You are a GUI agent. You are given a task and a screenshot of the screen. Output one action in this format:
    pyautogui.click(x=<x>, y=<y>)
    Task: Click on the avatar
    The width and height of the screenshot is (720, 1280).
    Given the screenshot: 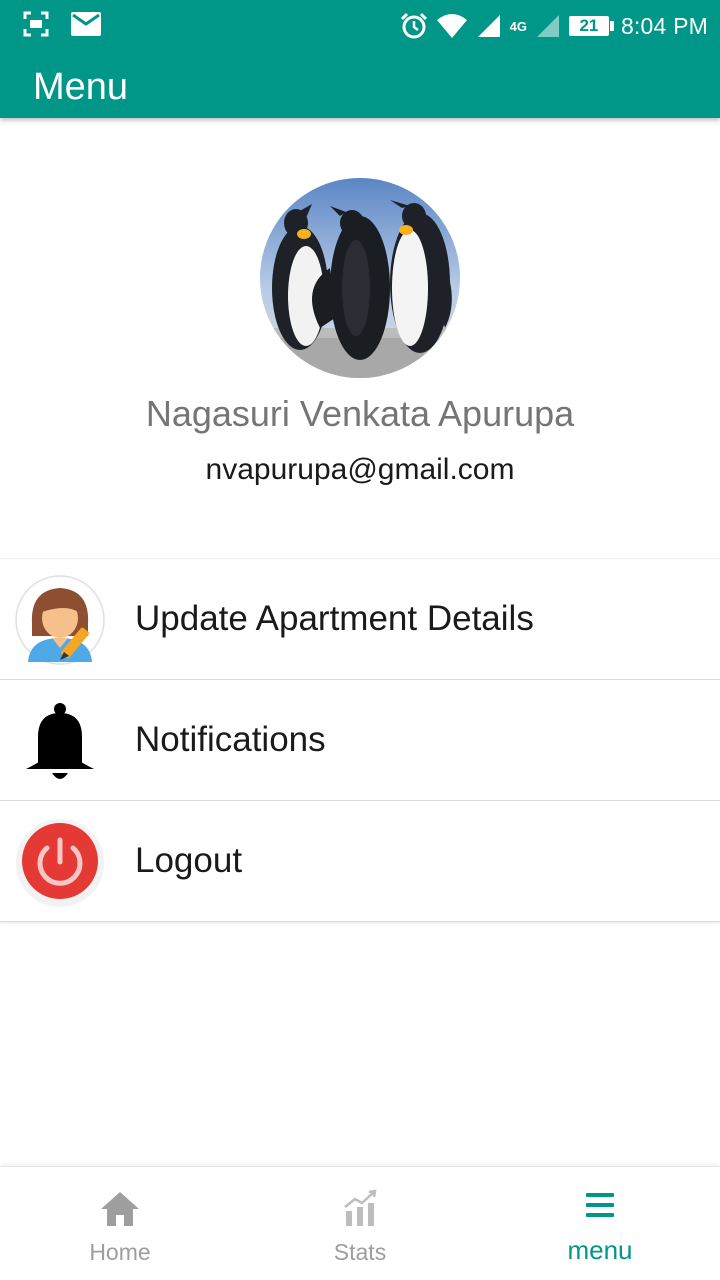 What is the action you would take?
    pyautogui.click(x=360, y=278)
    